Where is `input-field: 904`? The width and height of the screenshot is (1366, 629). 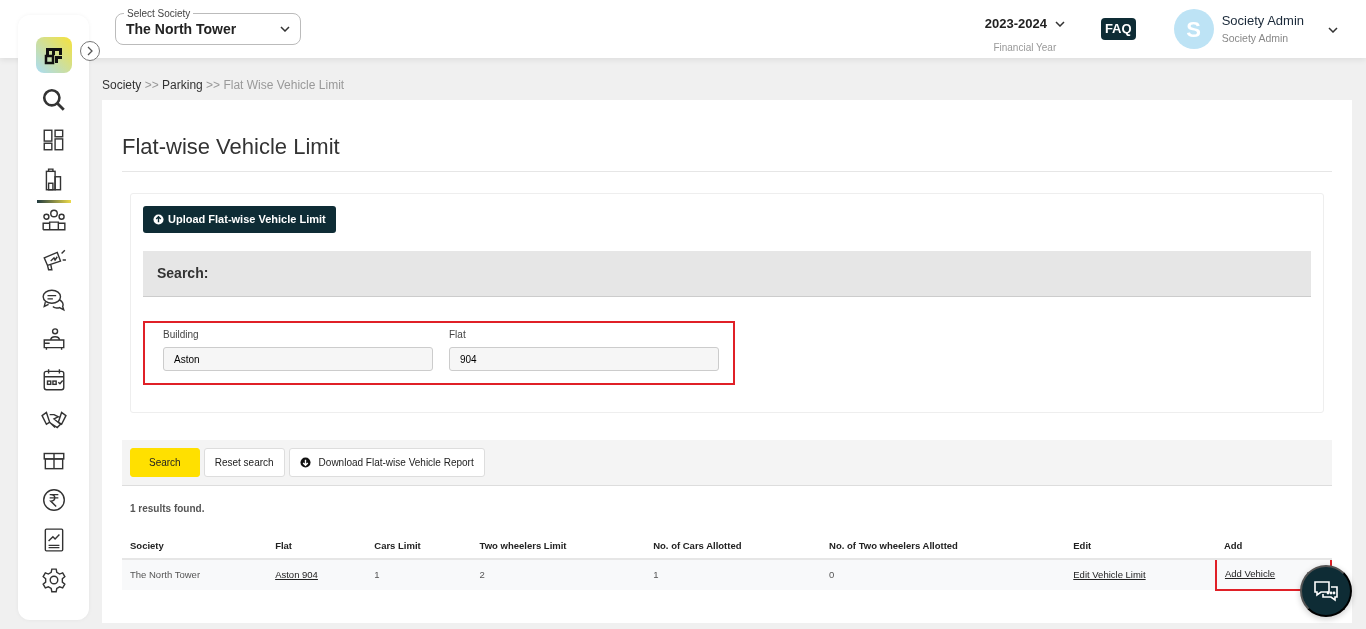
input-field: 904 is located at coordinates (584, 359).